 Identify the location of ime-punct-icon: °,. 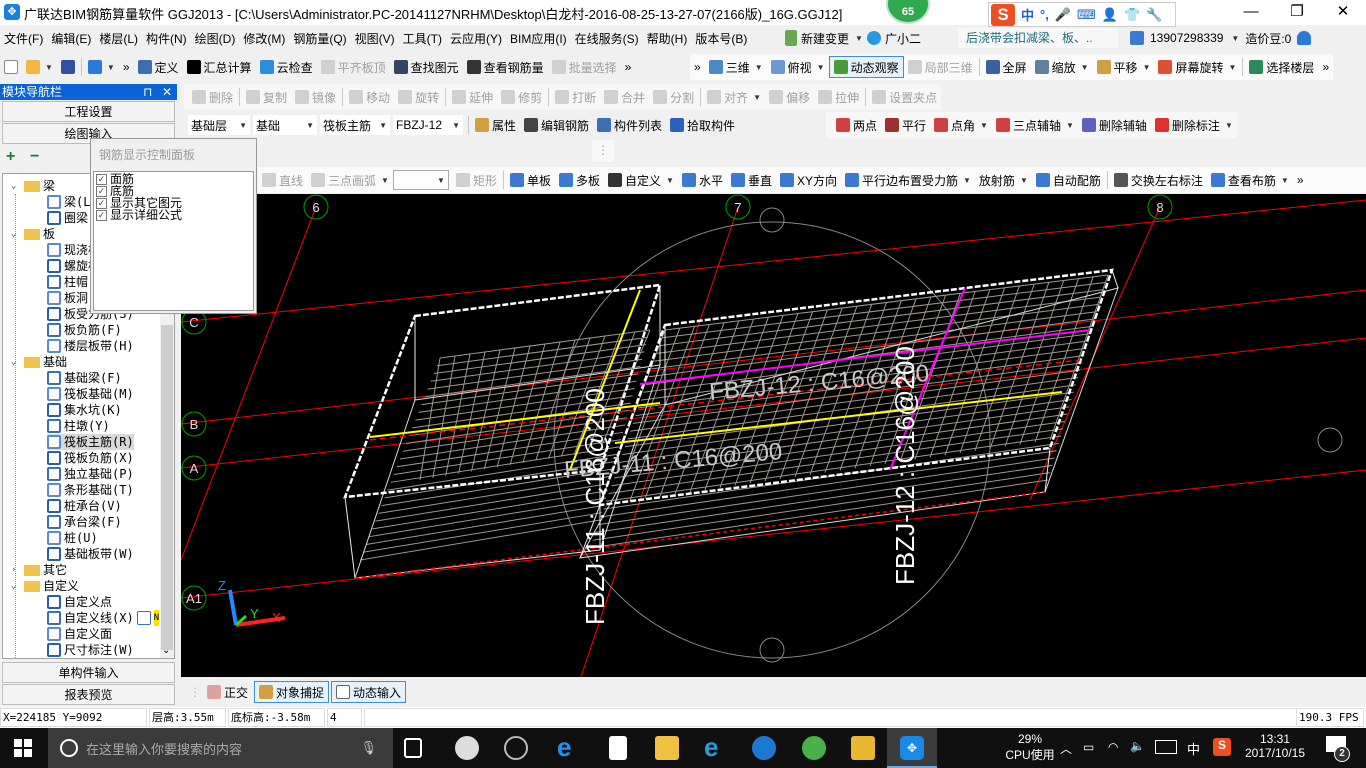
(1044, 14).